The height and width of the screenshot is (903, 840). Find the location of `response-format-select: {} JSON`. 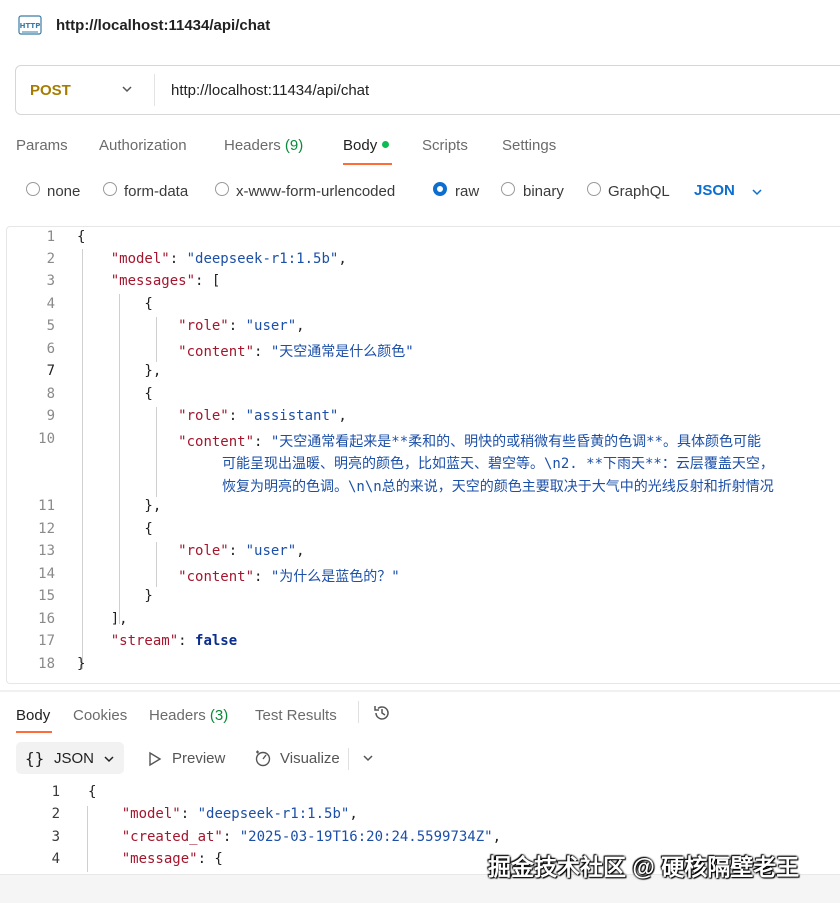

response-format-select: {} JSON is located at coordinates (70, 758).